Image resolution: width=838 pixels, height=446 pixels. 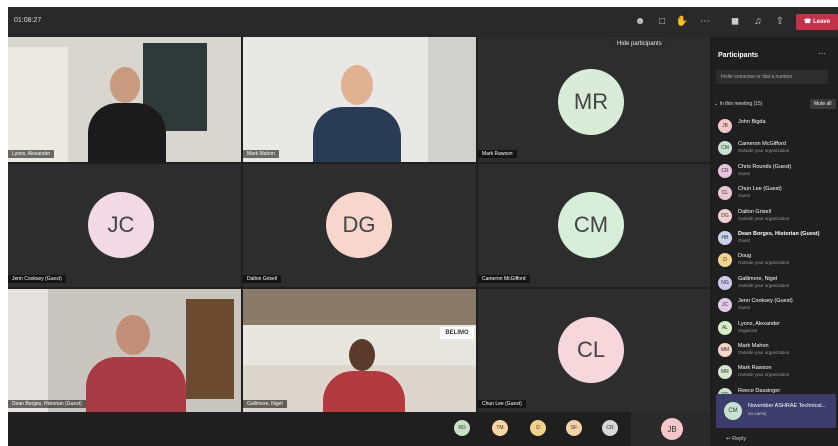 I want to click on video-tile: Mark Mahon, so click(x=359, y=99).